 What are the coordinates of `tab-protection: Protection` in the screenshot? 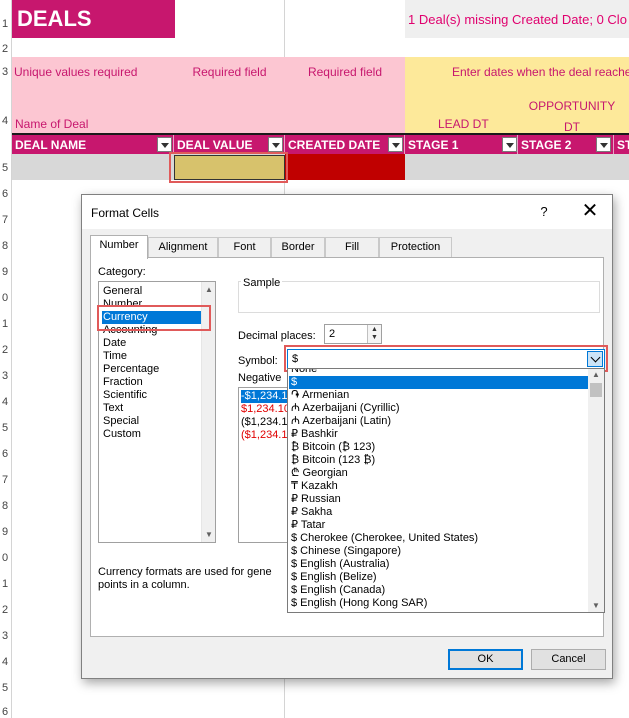 It's located at (415, 247).